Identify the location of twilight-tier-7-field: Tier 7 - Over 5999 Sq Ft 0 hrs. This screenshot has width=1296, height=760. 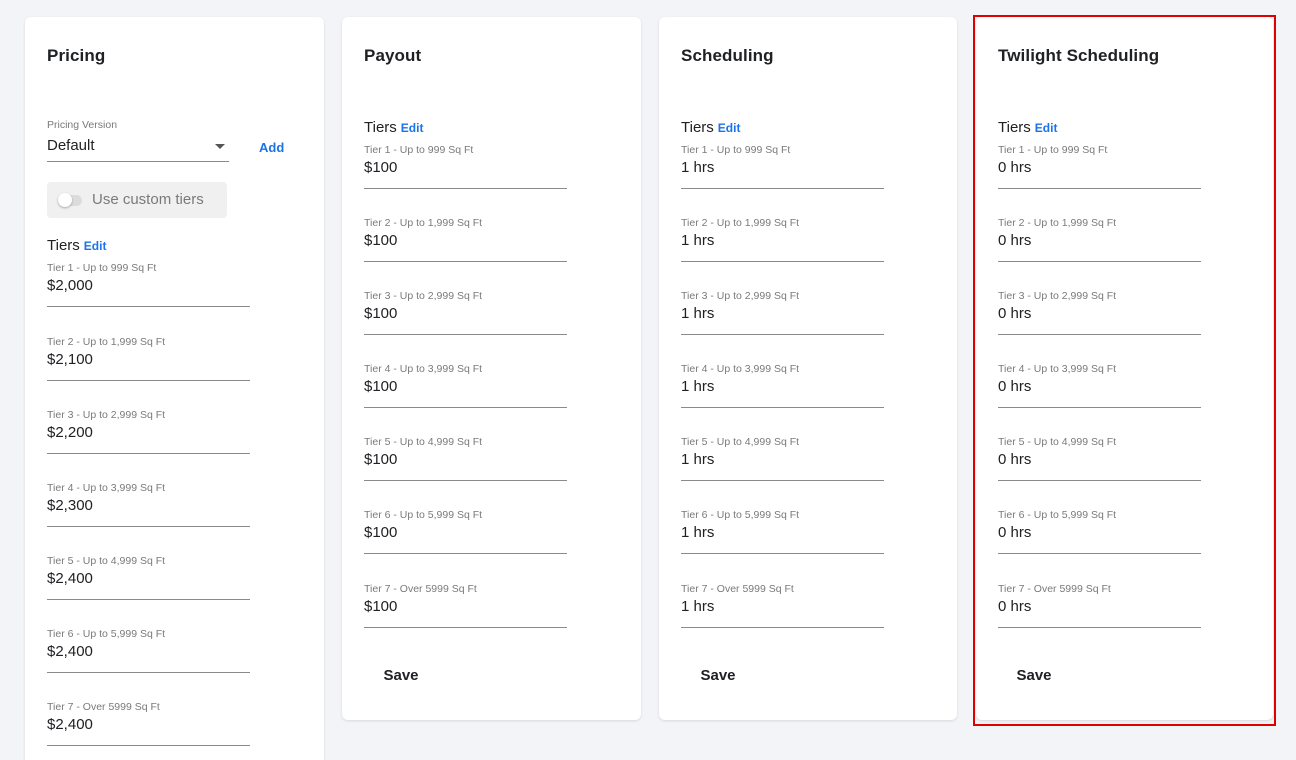
(1099, 605).